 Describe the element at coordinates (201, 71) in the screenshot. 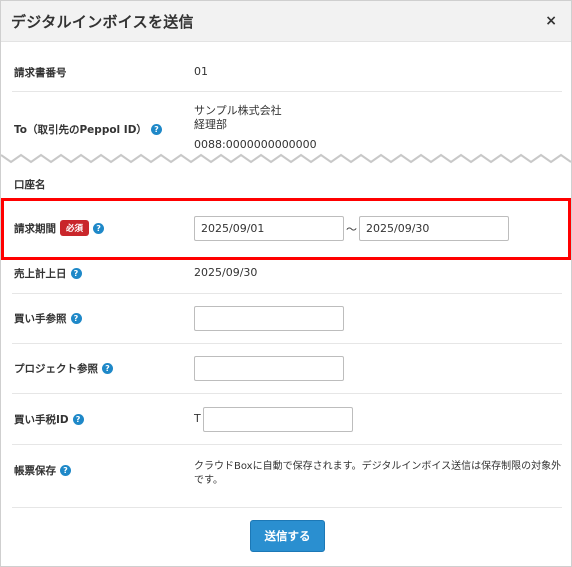

I see `invoice-number-value: 01` at that location.